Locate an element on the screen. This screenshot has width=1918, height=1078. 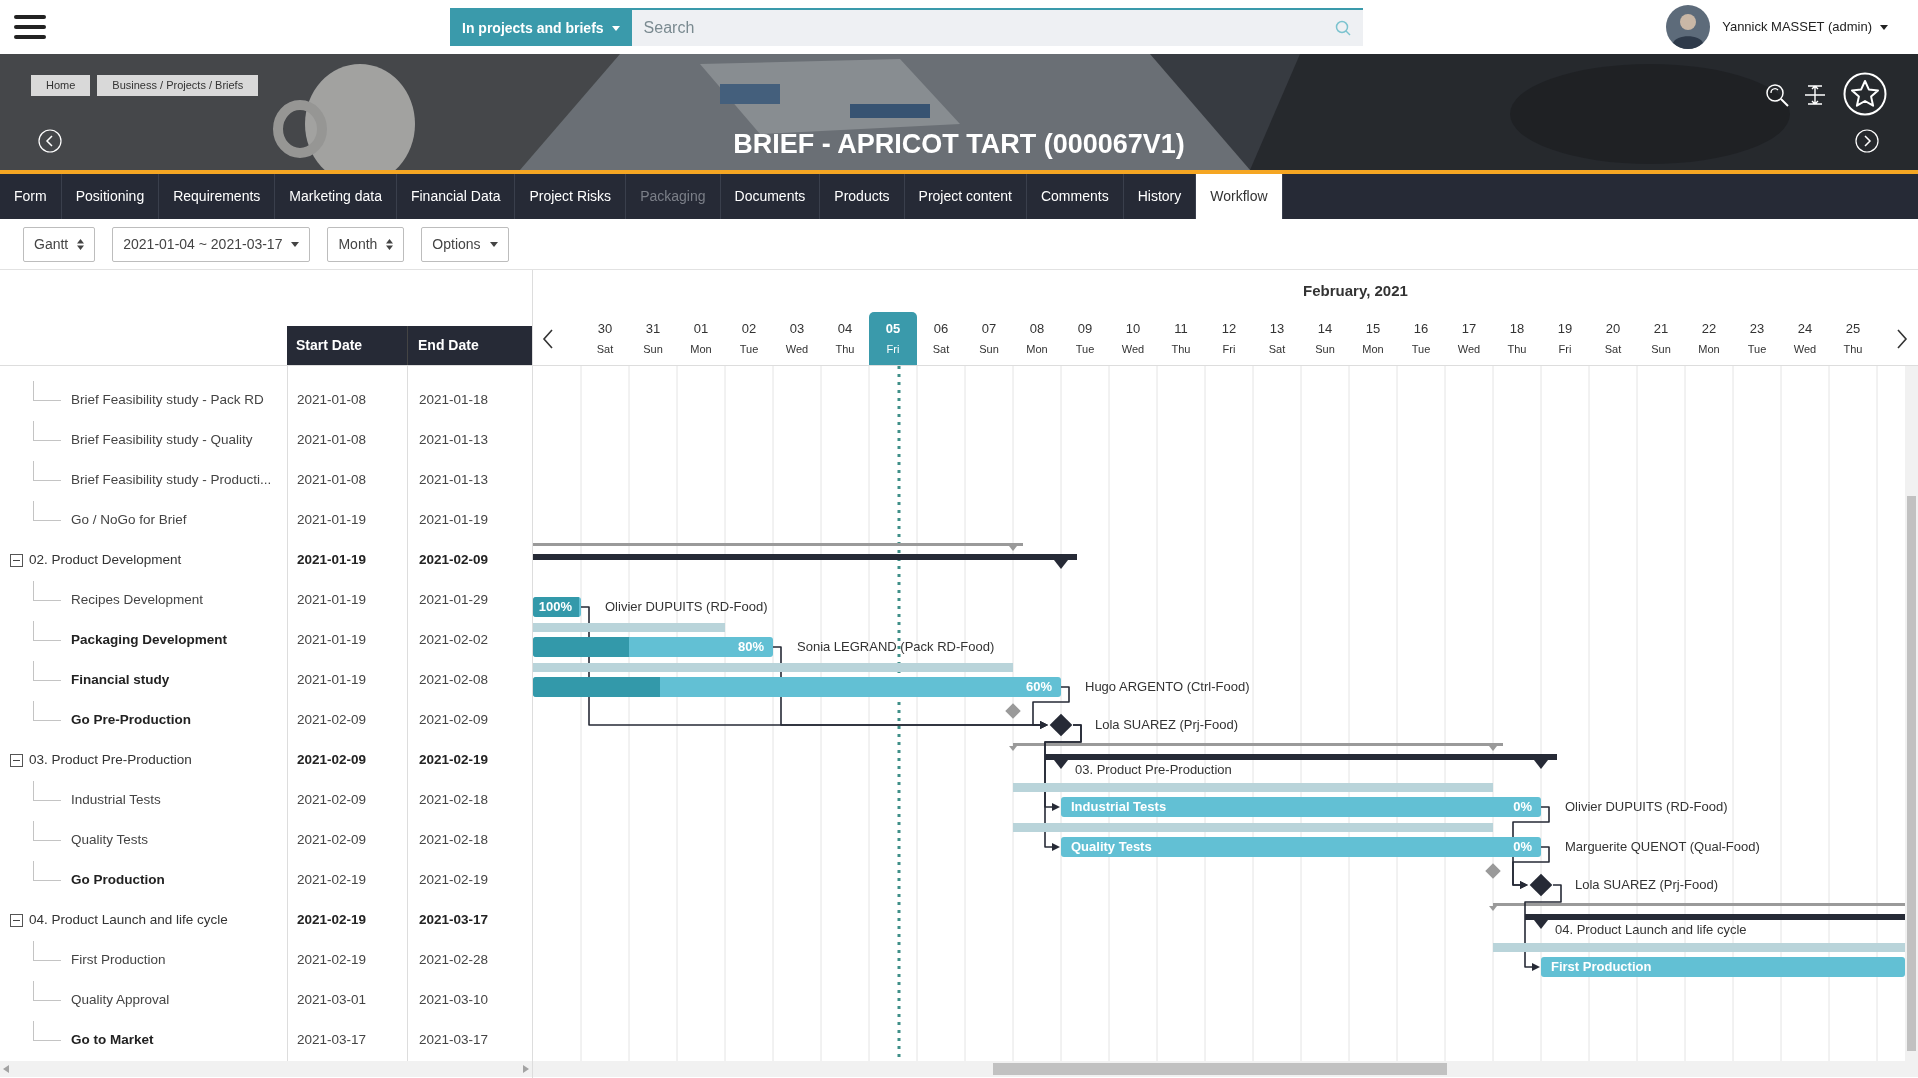
task-name: Go to Market is located at coordinates (77, 1040).